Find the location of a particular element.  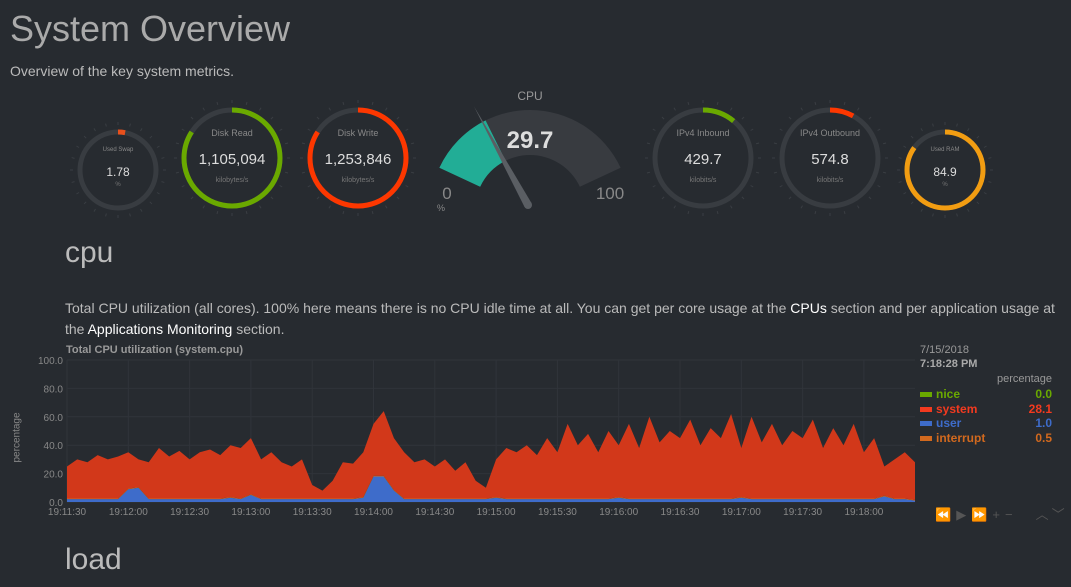

legend-item-system: system 28.1 is located at coordinates (986, 409).